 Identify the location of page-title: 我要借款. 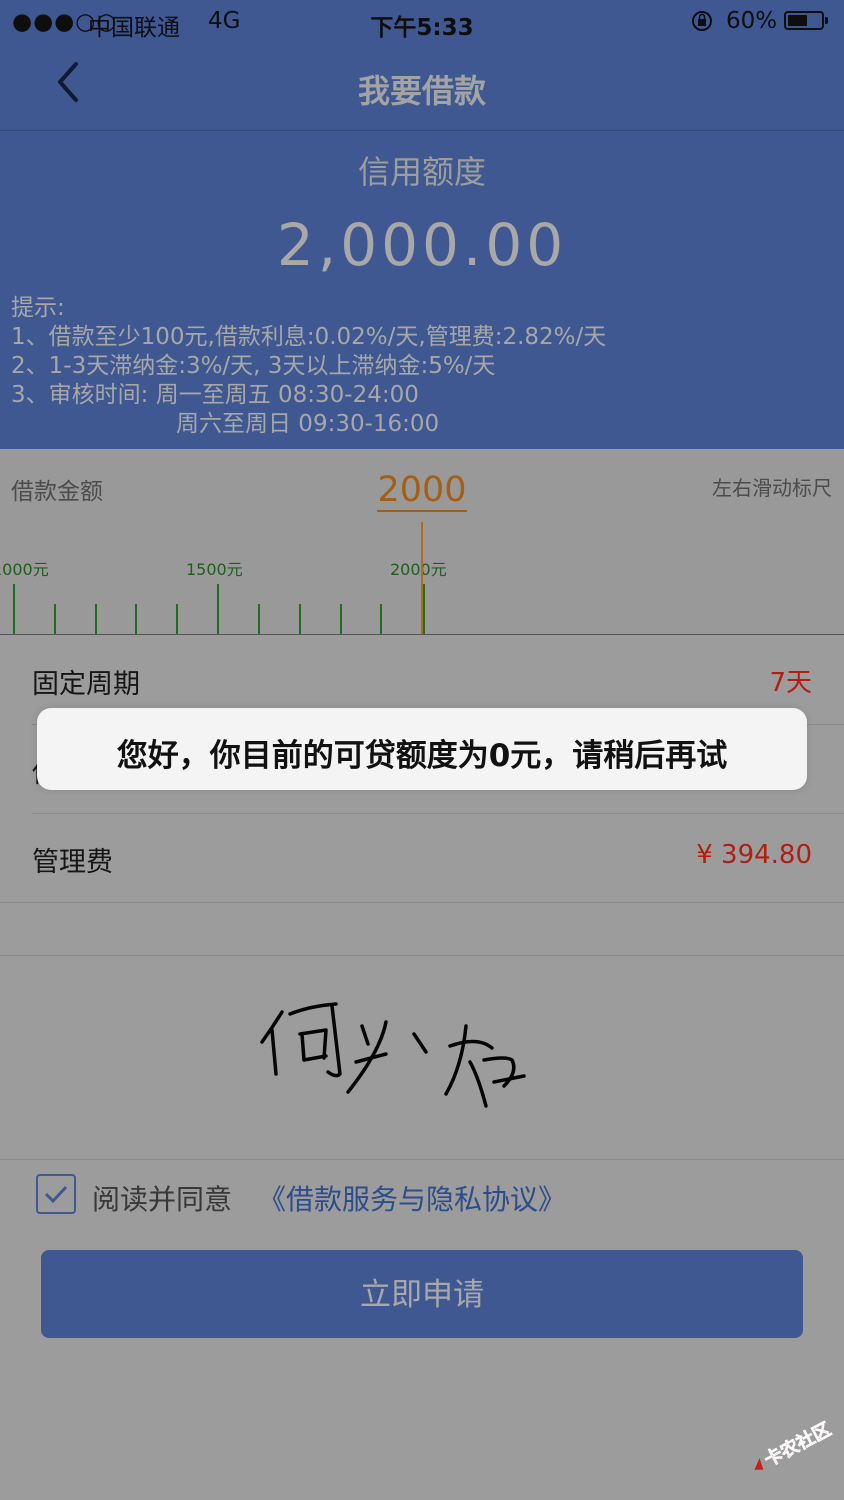
(421, 91).